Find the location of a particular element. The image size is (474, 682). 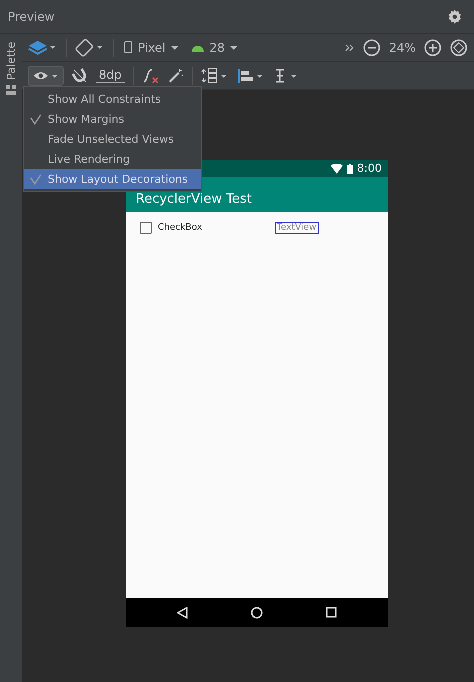

zoom-fit-icon is located at coordinates (459, 47).